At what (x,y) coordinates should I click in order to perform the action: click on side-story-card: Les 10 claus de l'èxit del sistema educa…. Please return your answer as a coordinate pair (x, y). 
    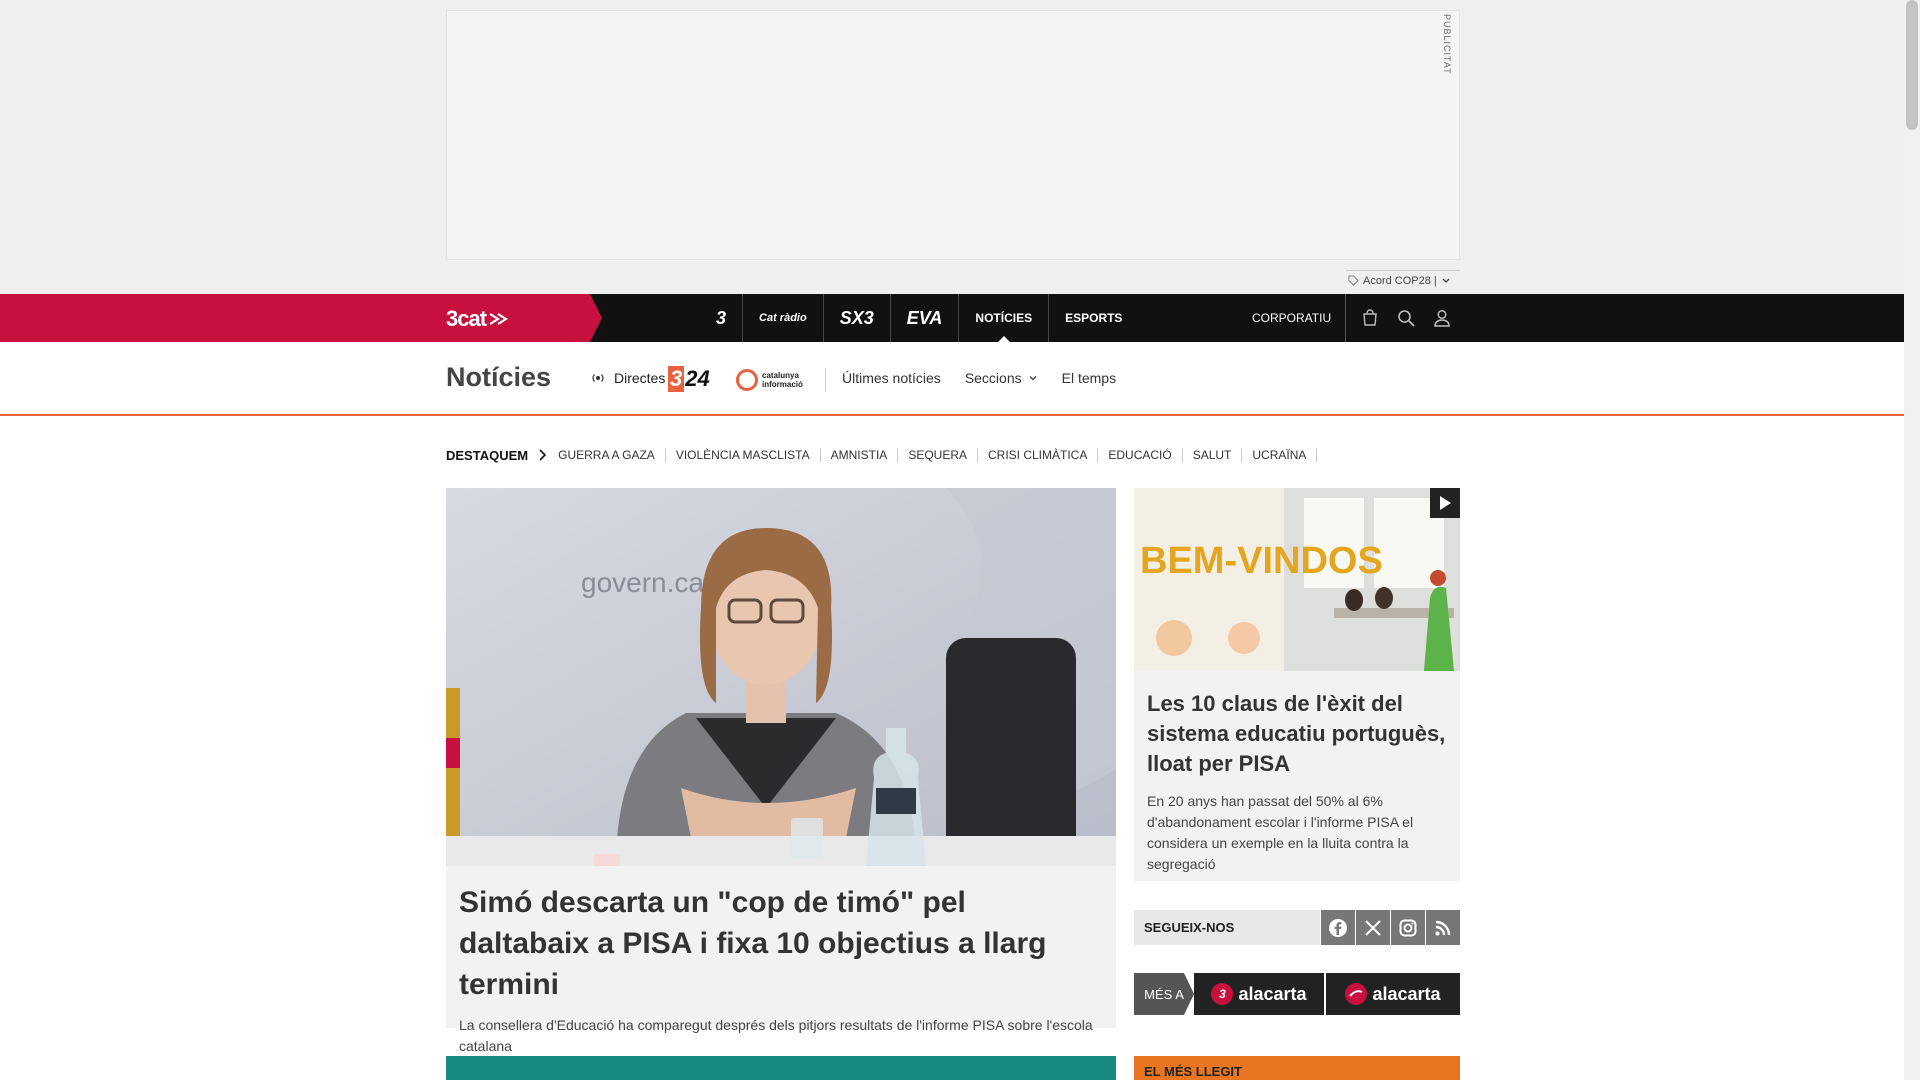
    Looking at the image, I should click on (1297, 776).